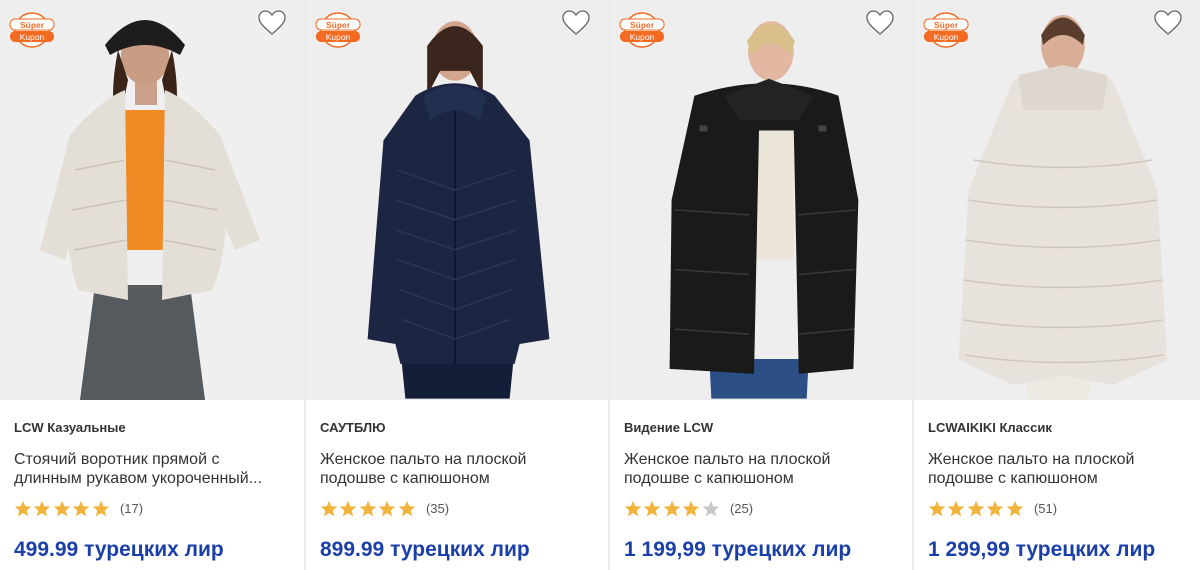  Describe the element at coordinates (710, 508) in the screenshot. I see `star-empty-icon` at that location.